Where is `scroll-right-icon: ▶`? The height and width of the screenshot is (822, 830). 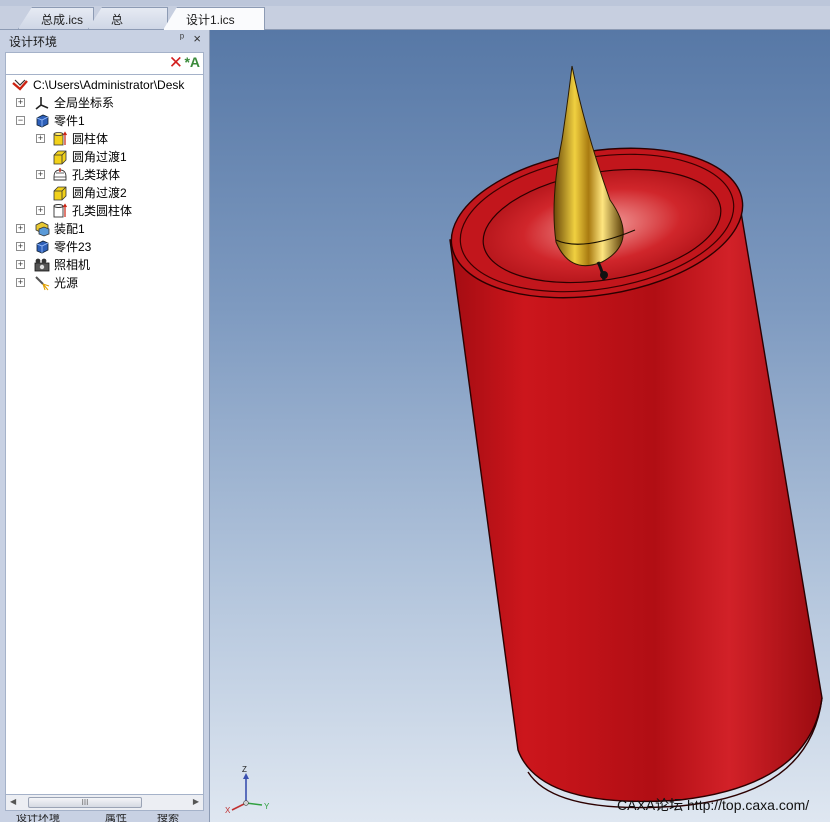 scroll-right-icon: ▶ is located at coordinates (196, 801).